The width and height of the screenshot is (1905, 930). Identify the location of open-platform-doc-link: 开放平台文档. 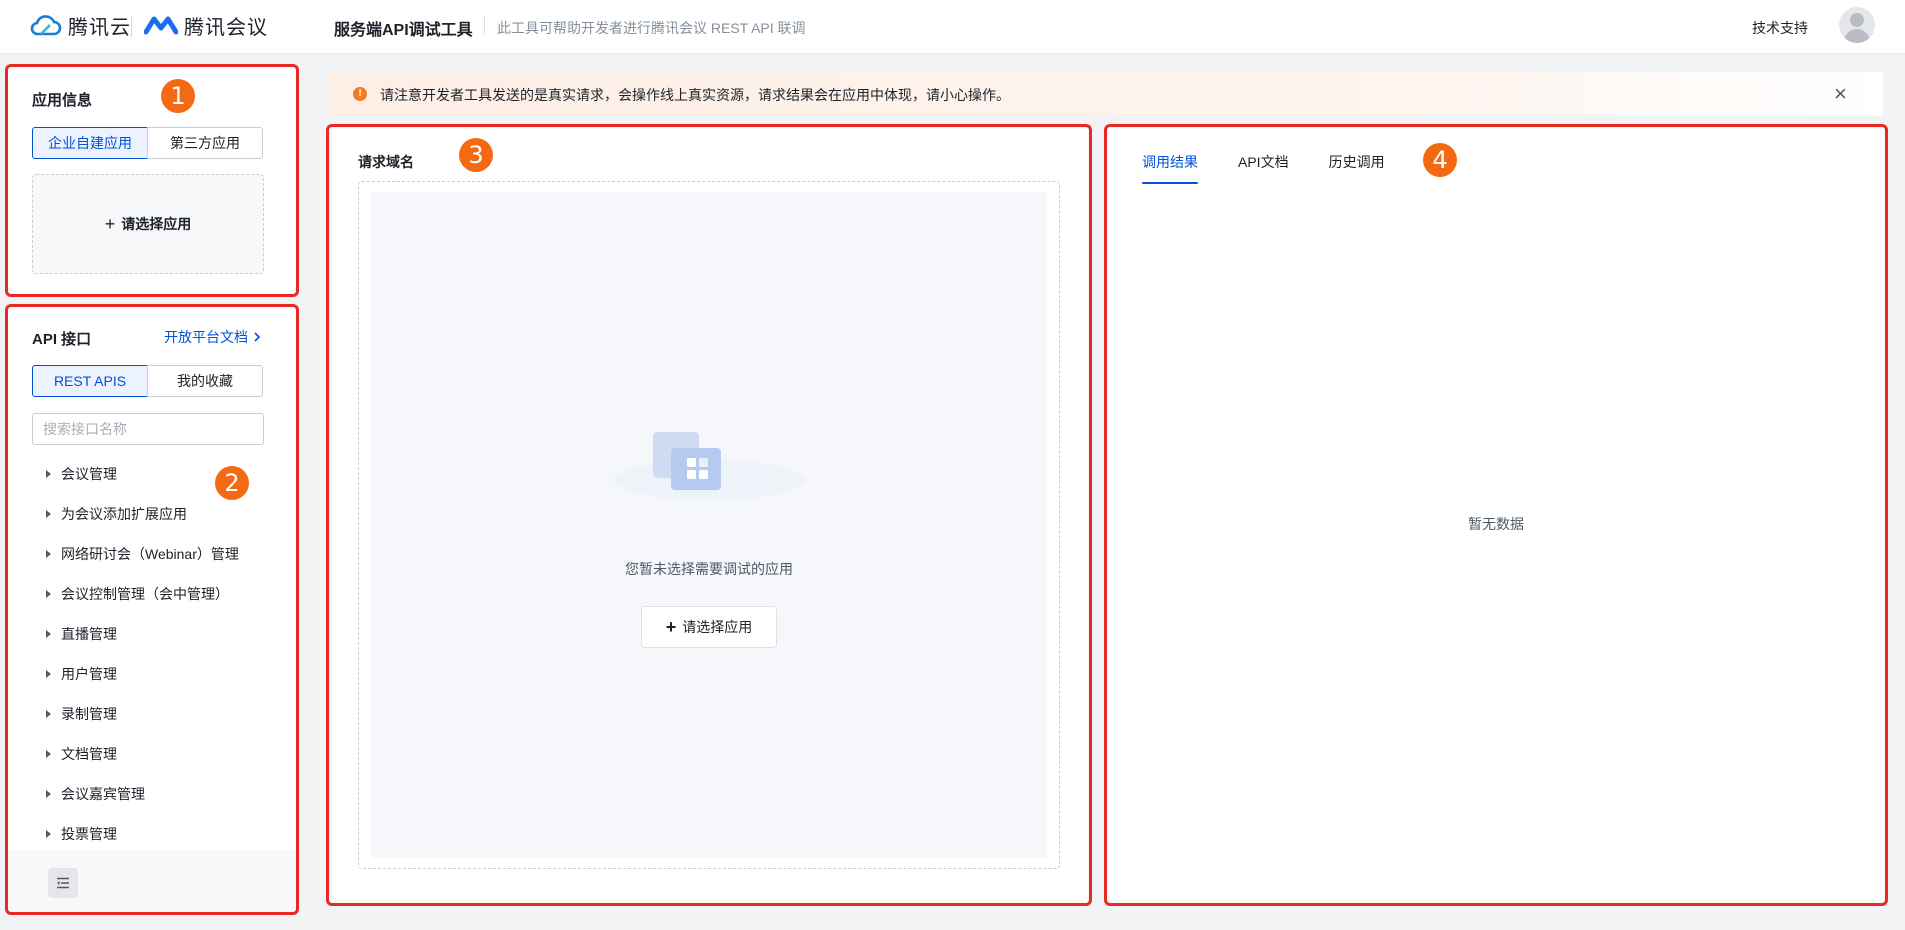
(213, 337).